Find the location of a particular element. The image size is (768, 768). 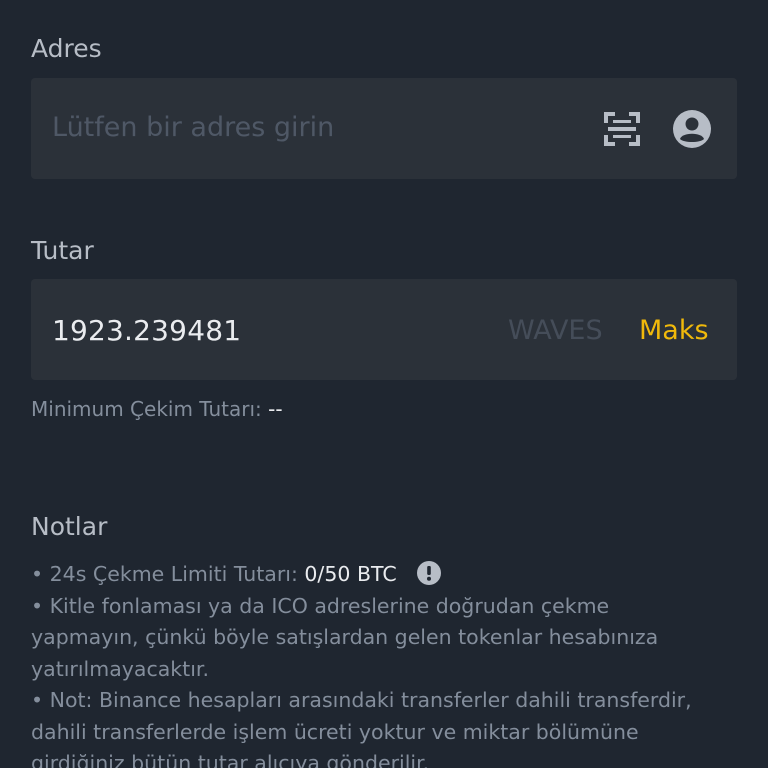

minimum-withdrawal-value: -- is located at coordinates (275, 409).